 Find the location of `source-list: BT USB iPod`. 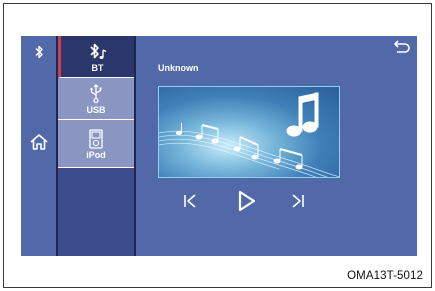

source-list: BT USB iPod is located at coordinates (96, 146).